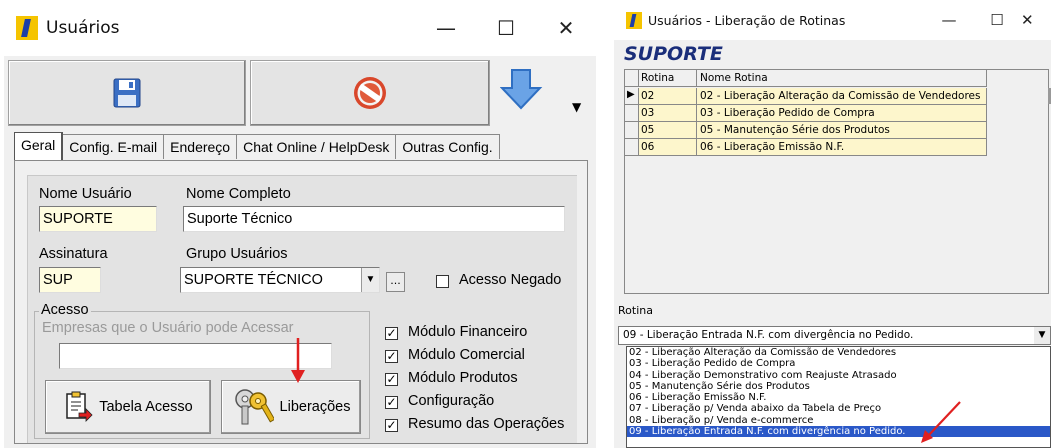 The width and height of the screenshot is (1051, 448). Describe the element at coordinates (316, 146) in the screenshot. I see `tab-chat-online: Chat Online / HelpDesk` at that location.